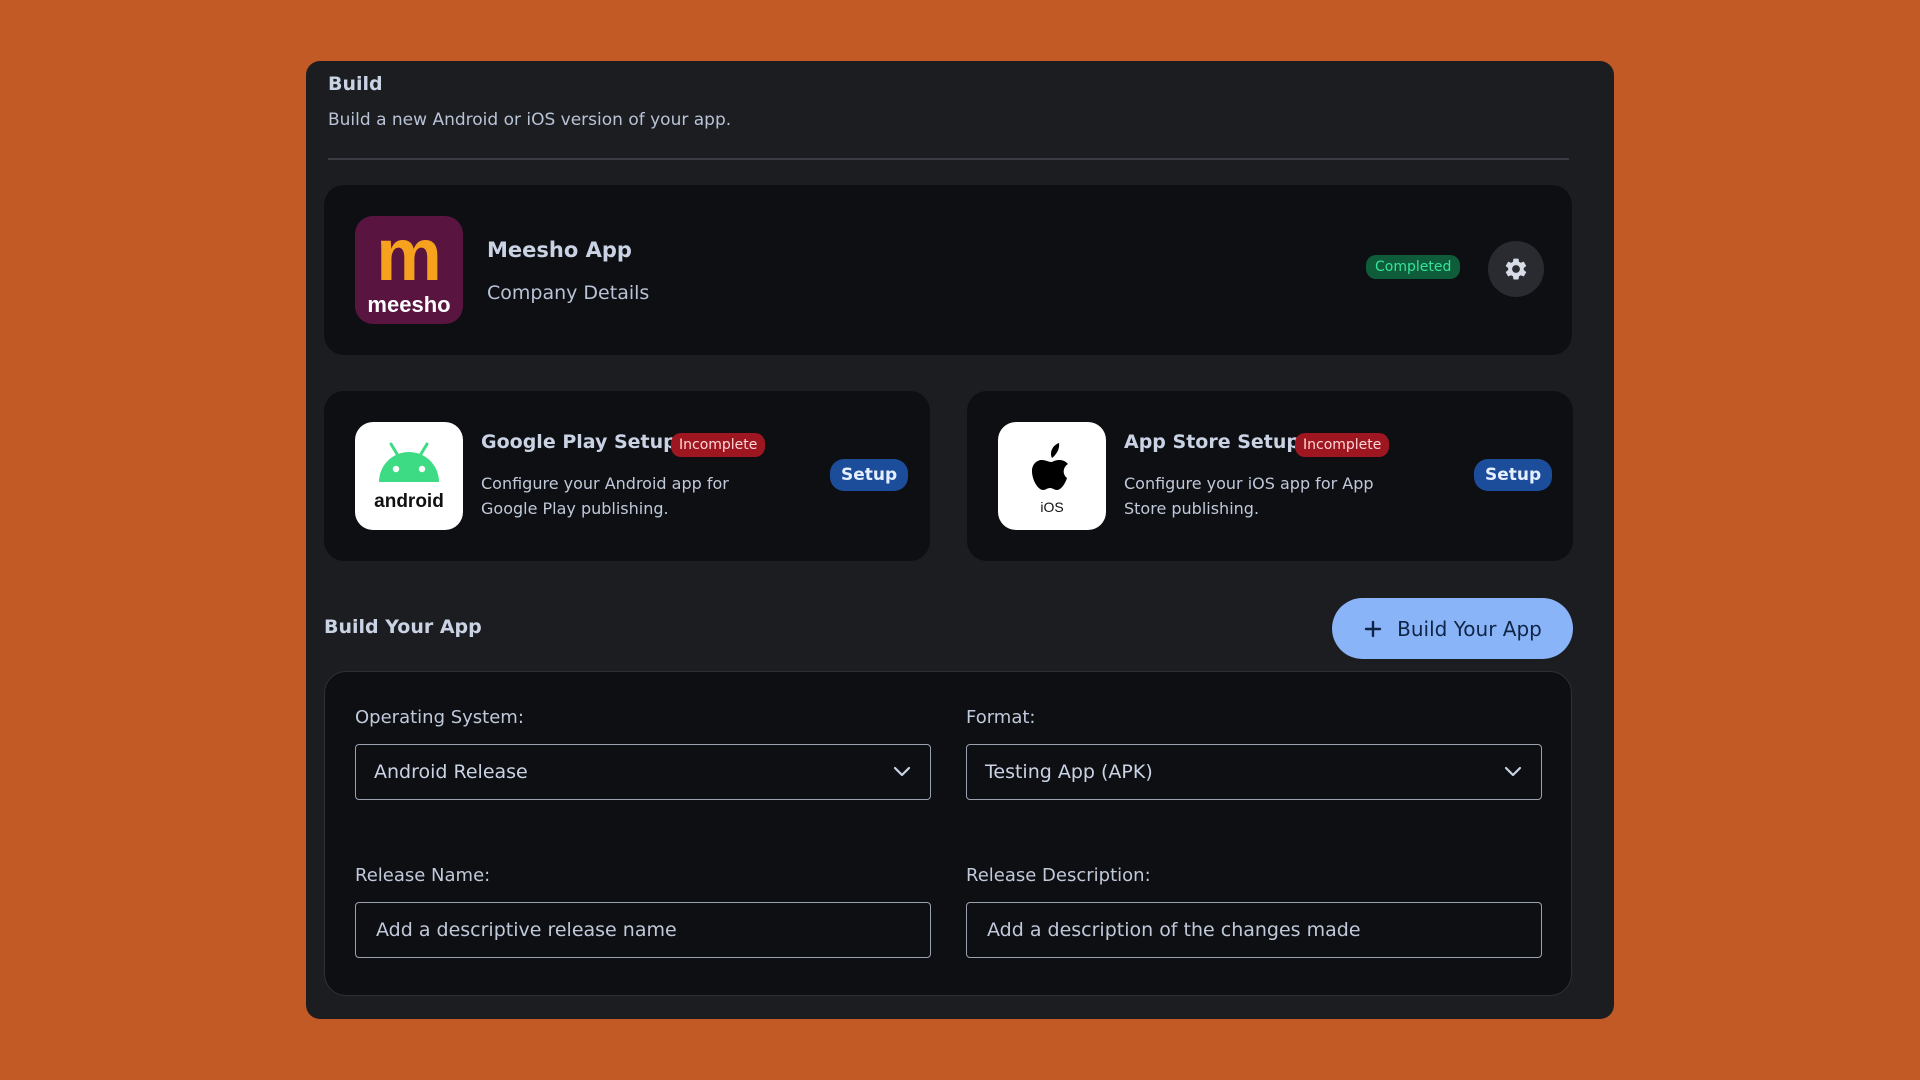  Describe the element at coordinates (1058, 875) in the screenshot. I see `release-description-label: Release Description:` at that location.